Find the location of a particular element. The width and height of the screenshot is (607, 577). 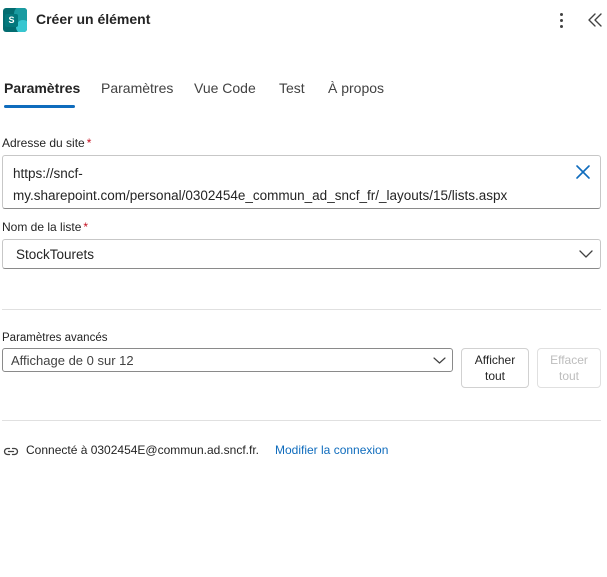

active-tab-indicator is located at coordinates (39, 106).